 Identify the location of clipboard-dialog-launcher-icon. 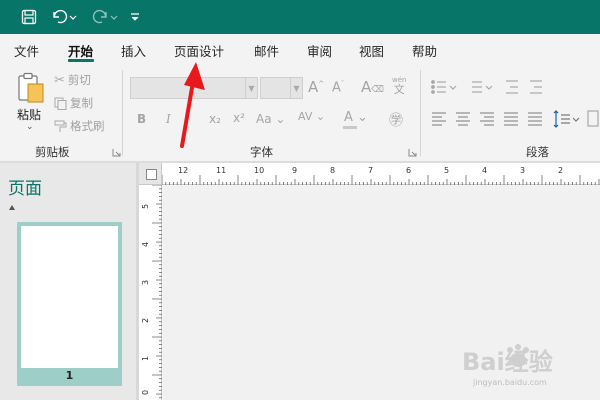
(116, 152).